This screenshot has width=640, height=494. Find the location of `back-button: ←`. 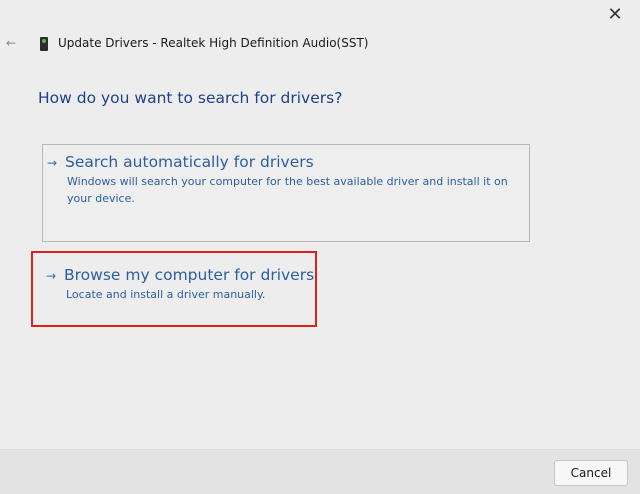

back-button: ← is located at coordinates (11, 43).